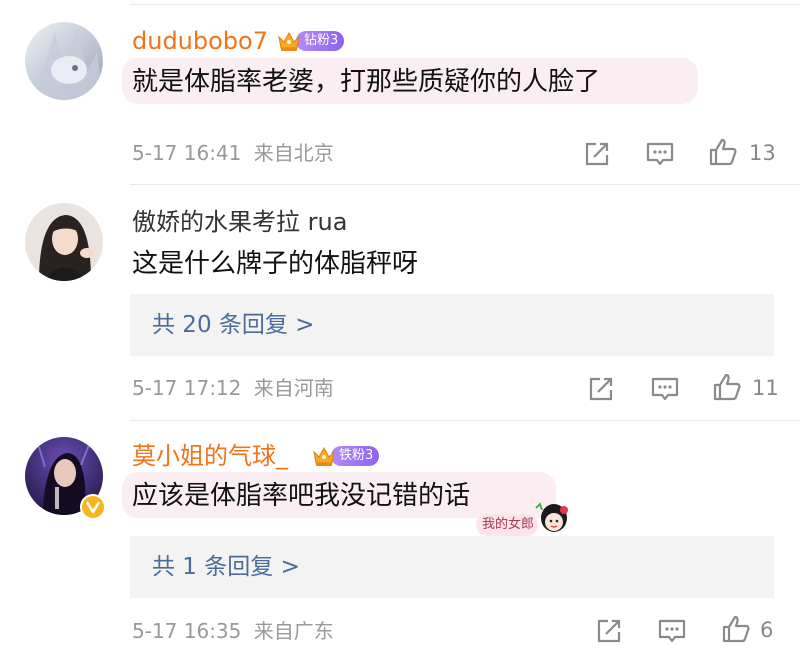 Image resolution: width=800 pixels, height=653 pixels. Describe the element at coordinates (187, 388) in the screenshot. I see `timestamp: 5-17 17:12` at that location.